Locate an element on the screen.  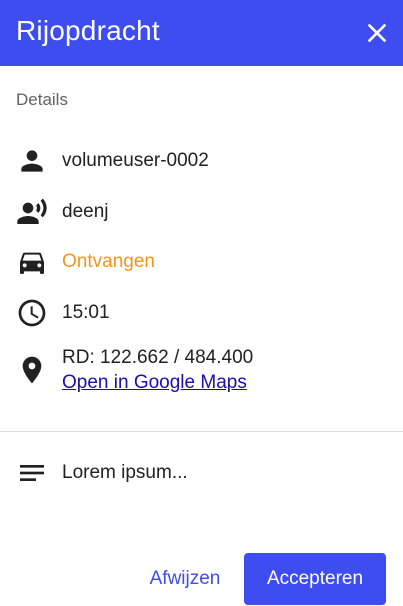
person-icon is located at coordinates (32, 161).